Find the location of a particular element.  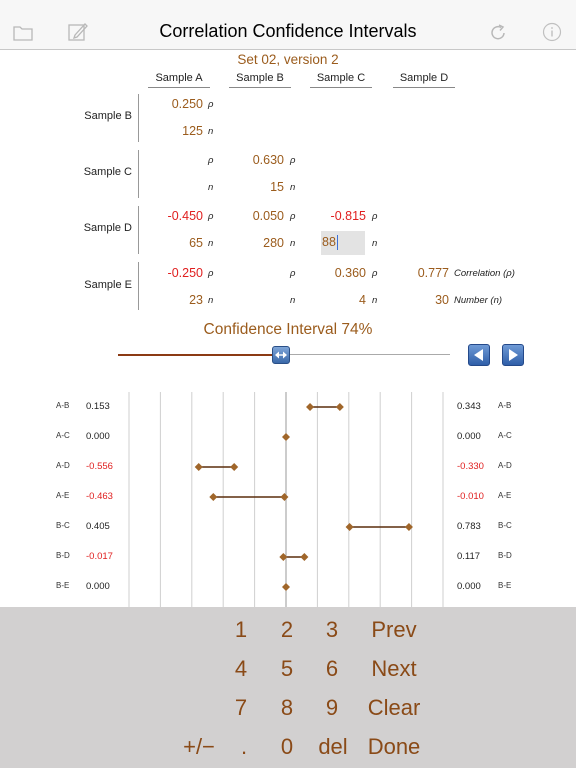

cell-da-correlation: -0.450 is located at coordinates (173, 216).